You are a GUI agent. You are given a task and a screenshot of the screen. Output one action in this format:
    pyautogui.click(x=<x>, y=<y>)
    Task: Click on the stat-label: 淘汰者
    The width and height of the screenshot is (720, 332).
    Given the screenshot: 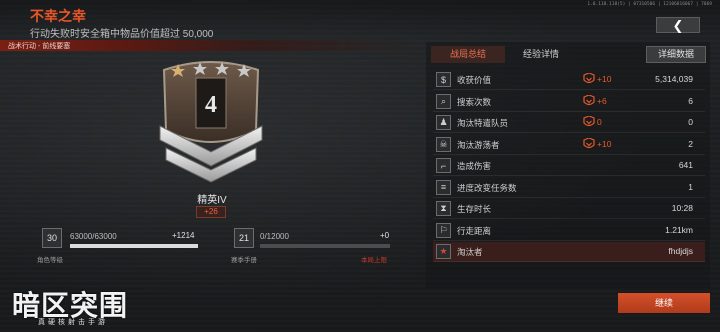 What is the action you would take?
    pyautogui.click(x=470, y=252)
    